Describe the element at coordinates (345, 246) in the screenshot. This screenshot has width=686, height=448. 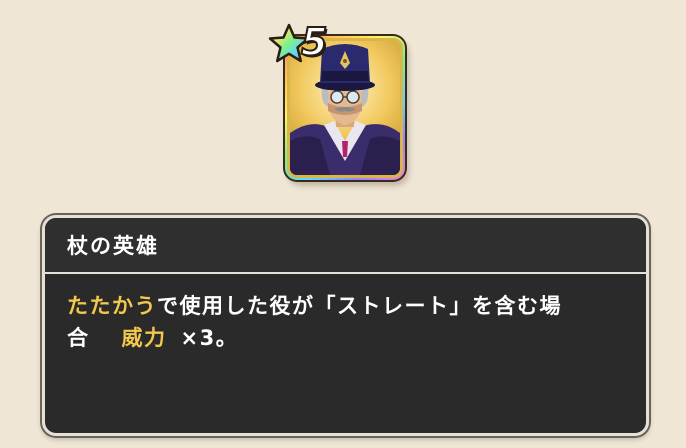
I see `skill-header: 杖の英雄` at that location.